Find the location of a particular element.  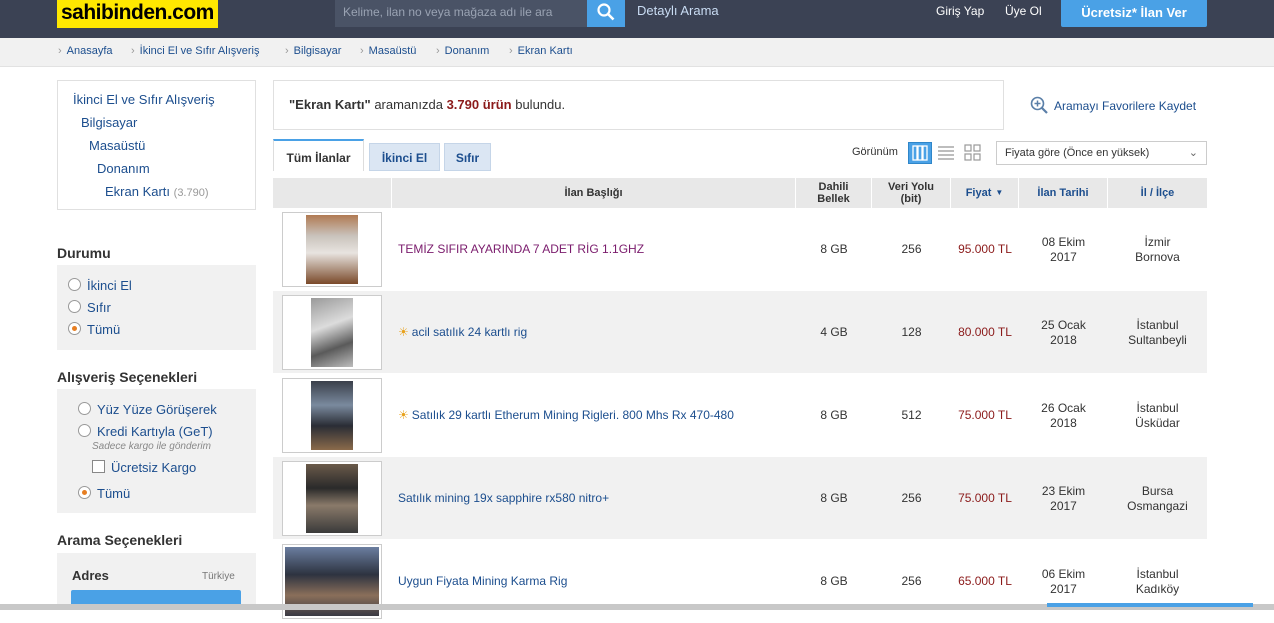

register-link: Üye Ol is located at coordinates (1023, 11).